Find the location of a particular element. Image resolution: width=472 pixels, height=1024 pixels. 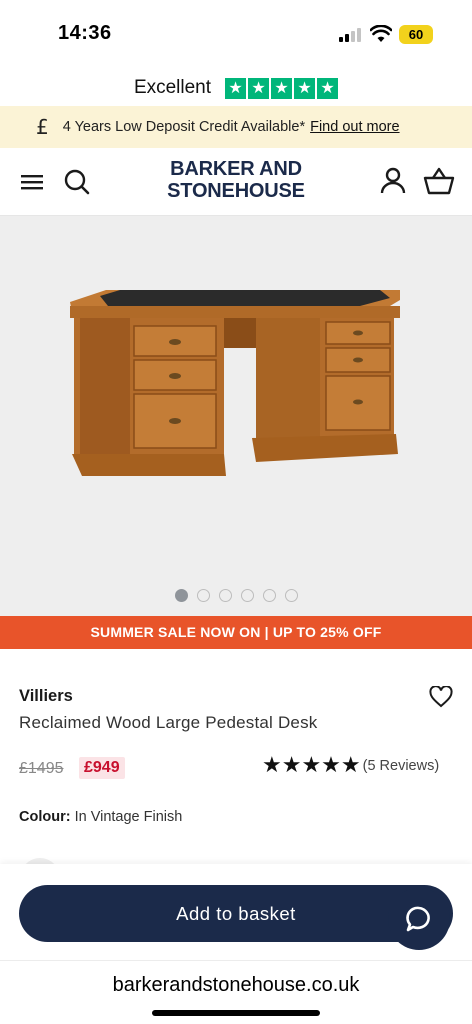

account-icon is located at coordinates (393, 181).